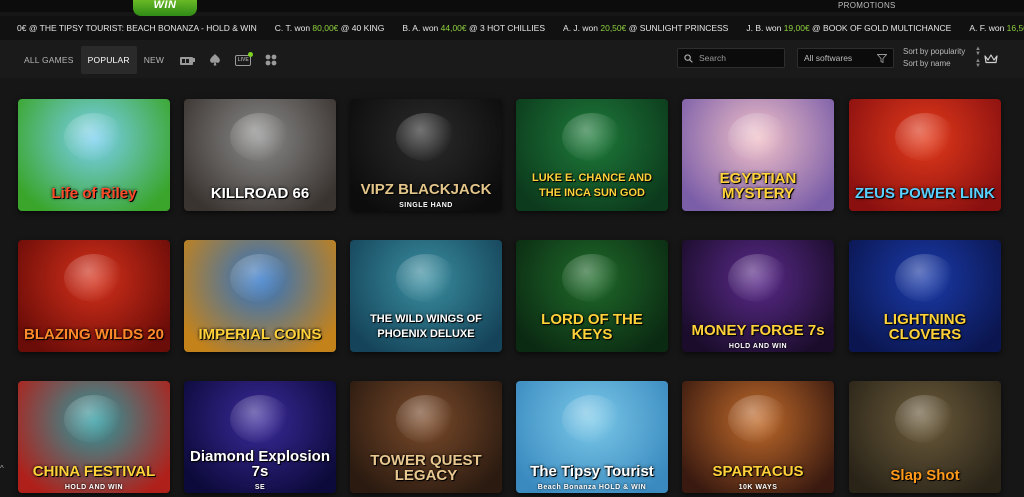 Image resolution: width=1024 pixels, height=497 pixels. Describe the element at coordinates (251, 54) in the screenshot. I see `live-dot-icon` at that location.